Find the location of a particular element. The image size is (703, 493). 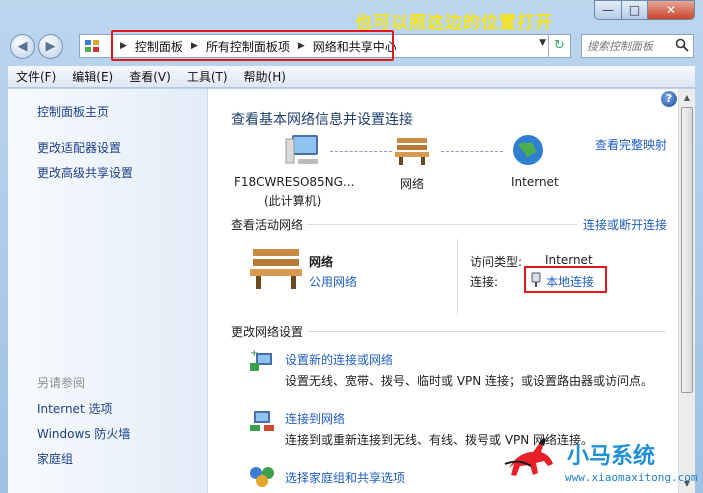

homegroup-icon is located at coordinates (262, 477).